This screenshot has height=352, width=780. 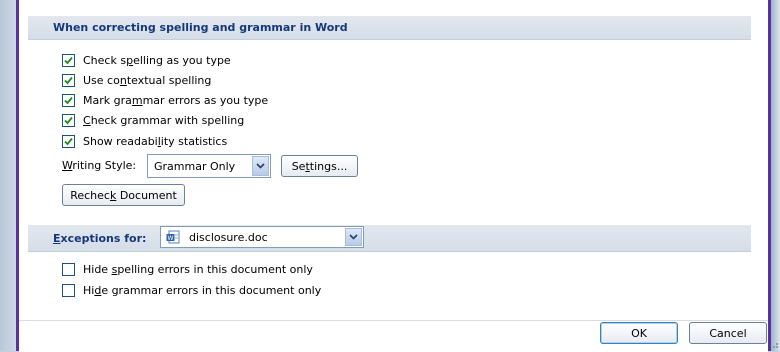 I want to click on checkbox-label: Check grammar with spelling, so click(x=164, y=120).